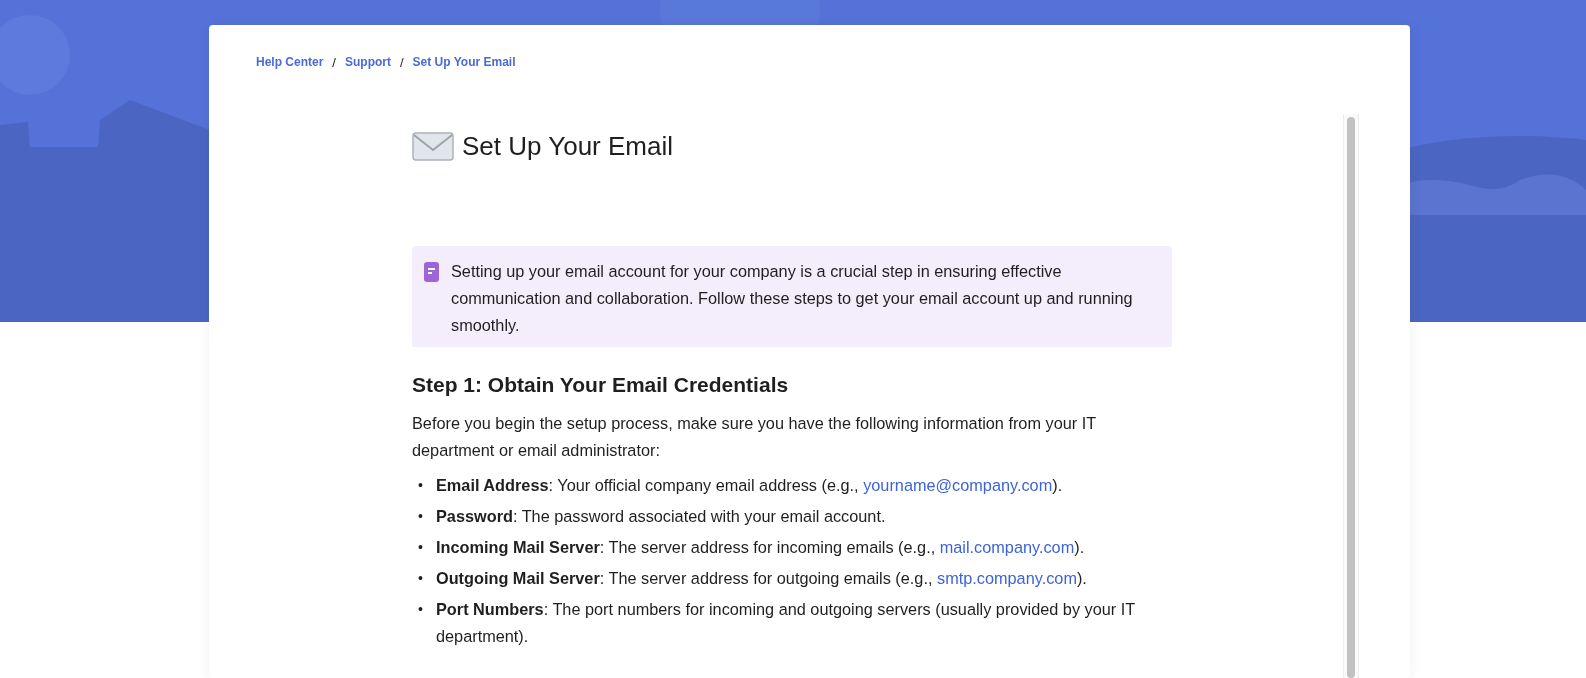 This screenshot has width=1586, height=678. What do you see at coordinates (661, 516) in the screenshot?
I see `list-item: Password: The password associated with your email account.` at bounding box center [661, 516].